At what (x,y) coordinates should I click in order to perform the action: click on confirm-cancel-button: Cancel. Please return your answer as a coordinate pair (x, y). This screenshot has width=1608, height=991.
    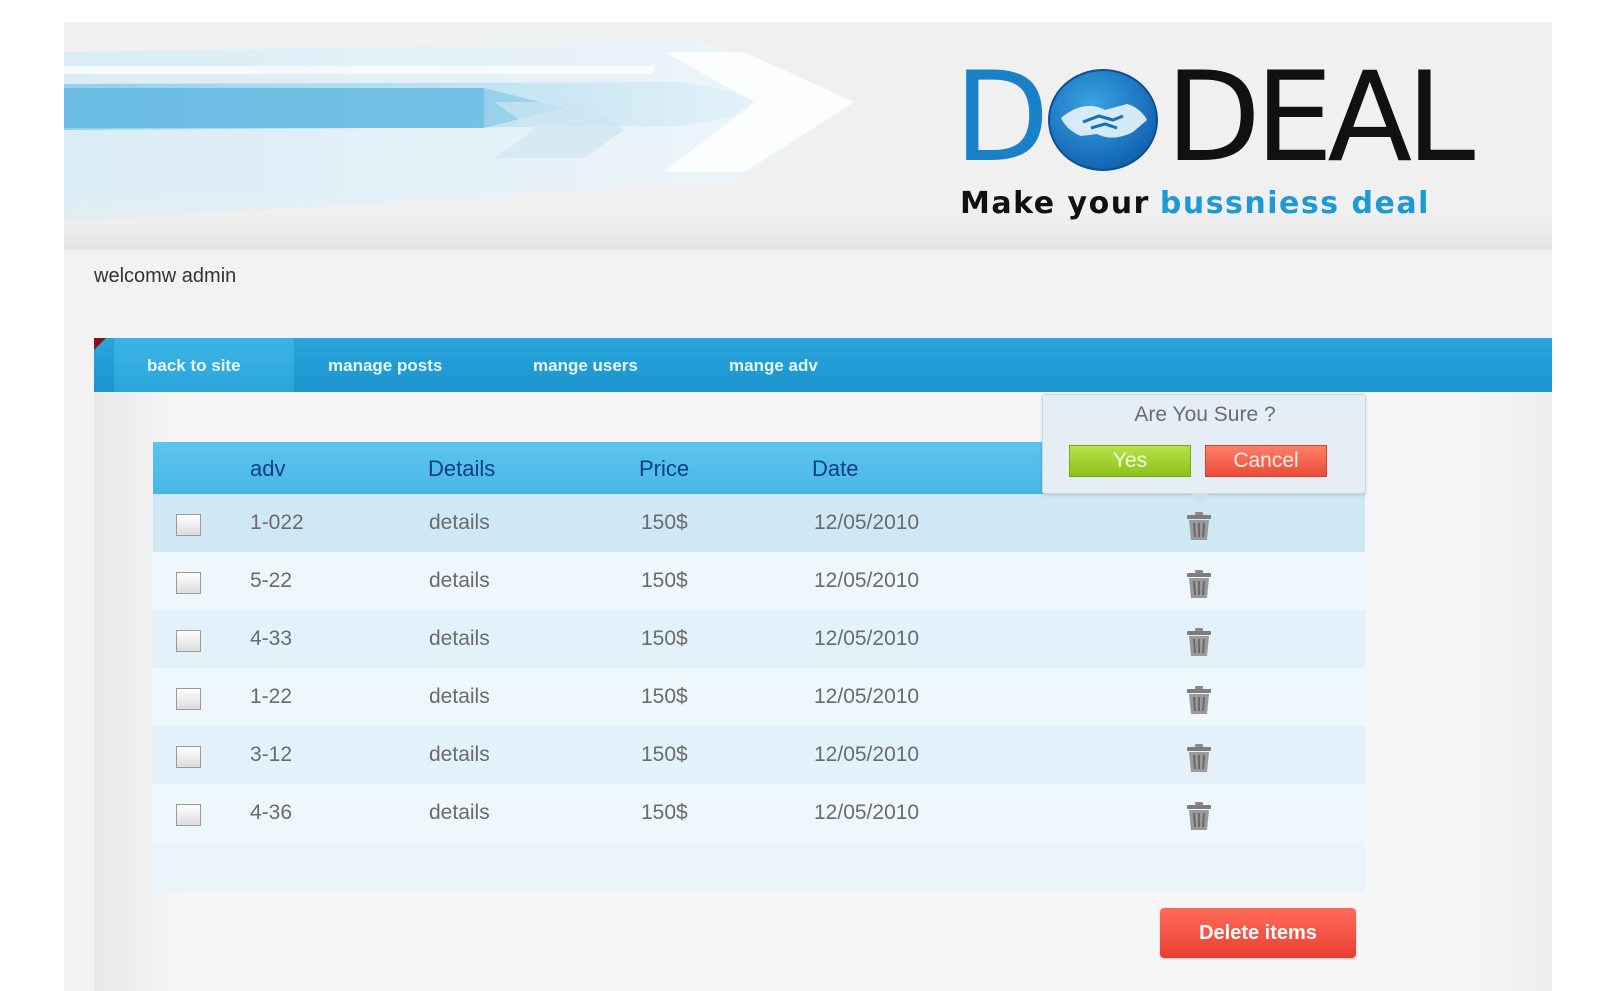
    Looking at the image, I should click on (1266, 461).